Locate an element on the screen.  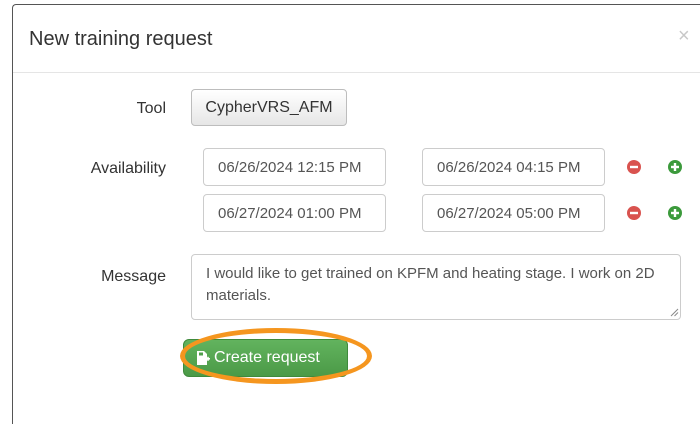
tool-select-button: CypherVRS_AFM is located at coordinates (269, 107).